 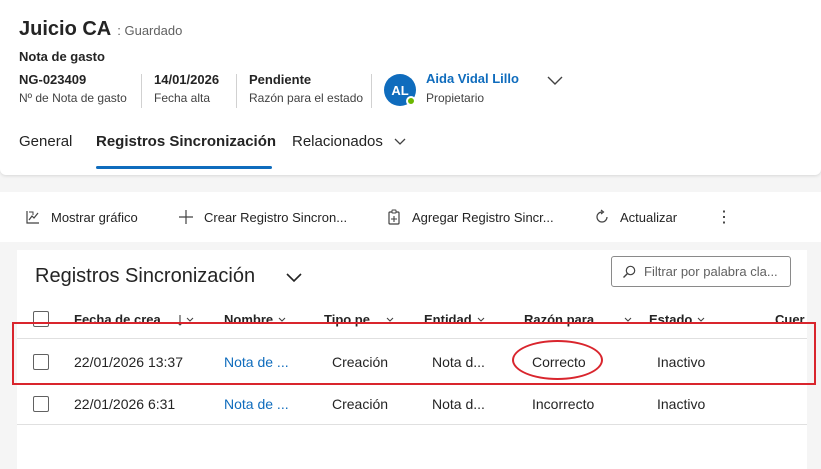 What do you see at coordinates (394, 217) in the screenshot?
I see `clipboard-add-icon` at bounding box center [394, 217].